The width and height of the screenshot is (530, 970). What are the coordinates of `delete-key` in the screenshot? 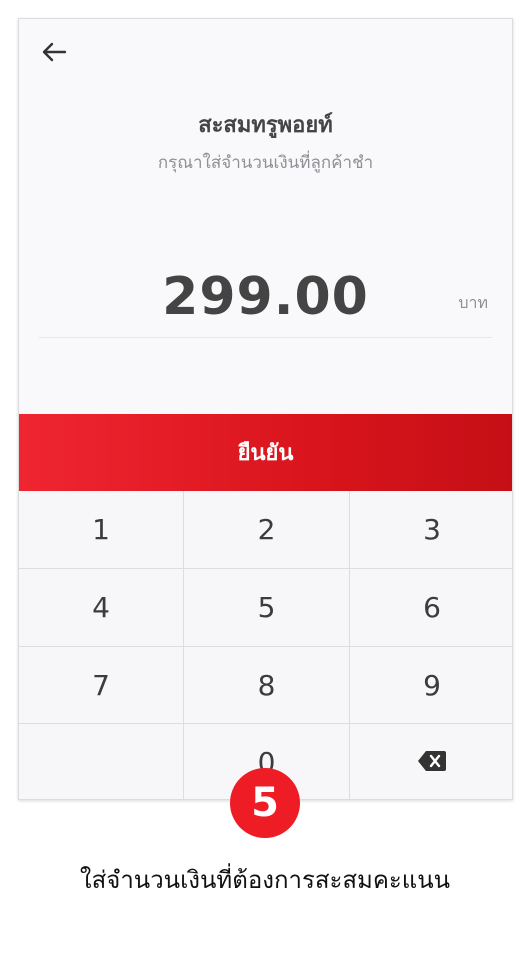 It's located at (431, 761).